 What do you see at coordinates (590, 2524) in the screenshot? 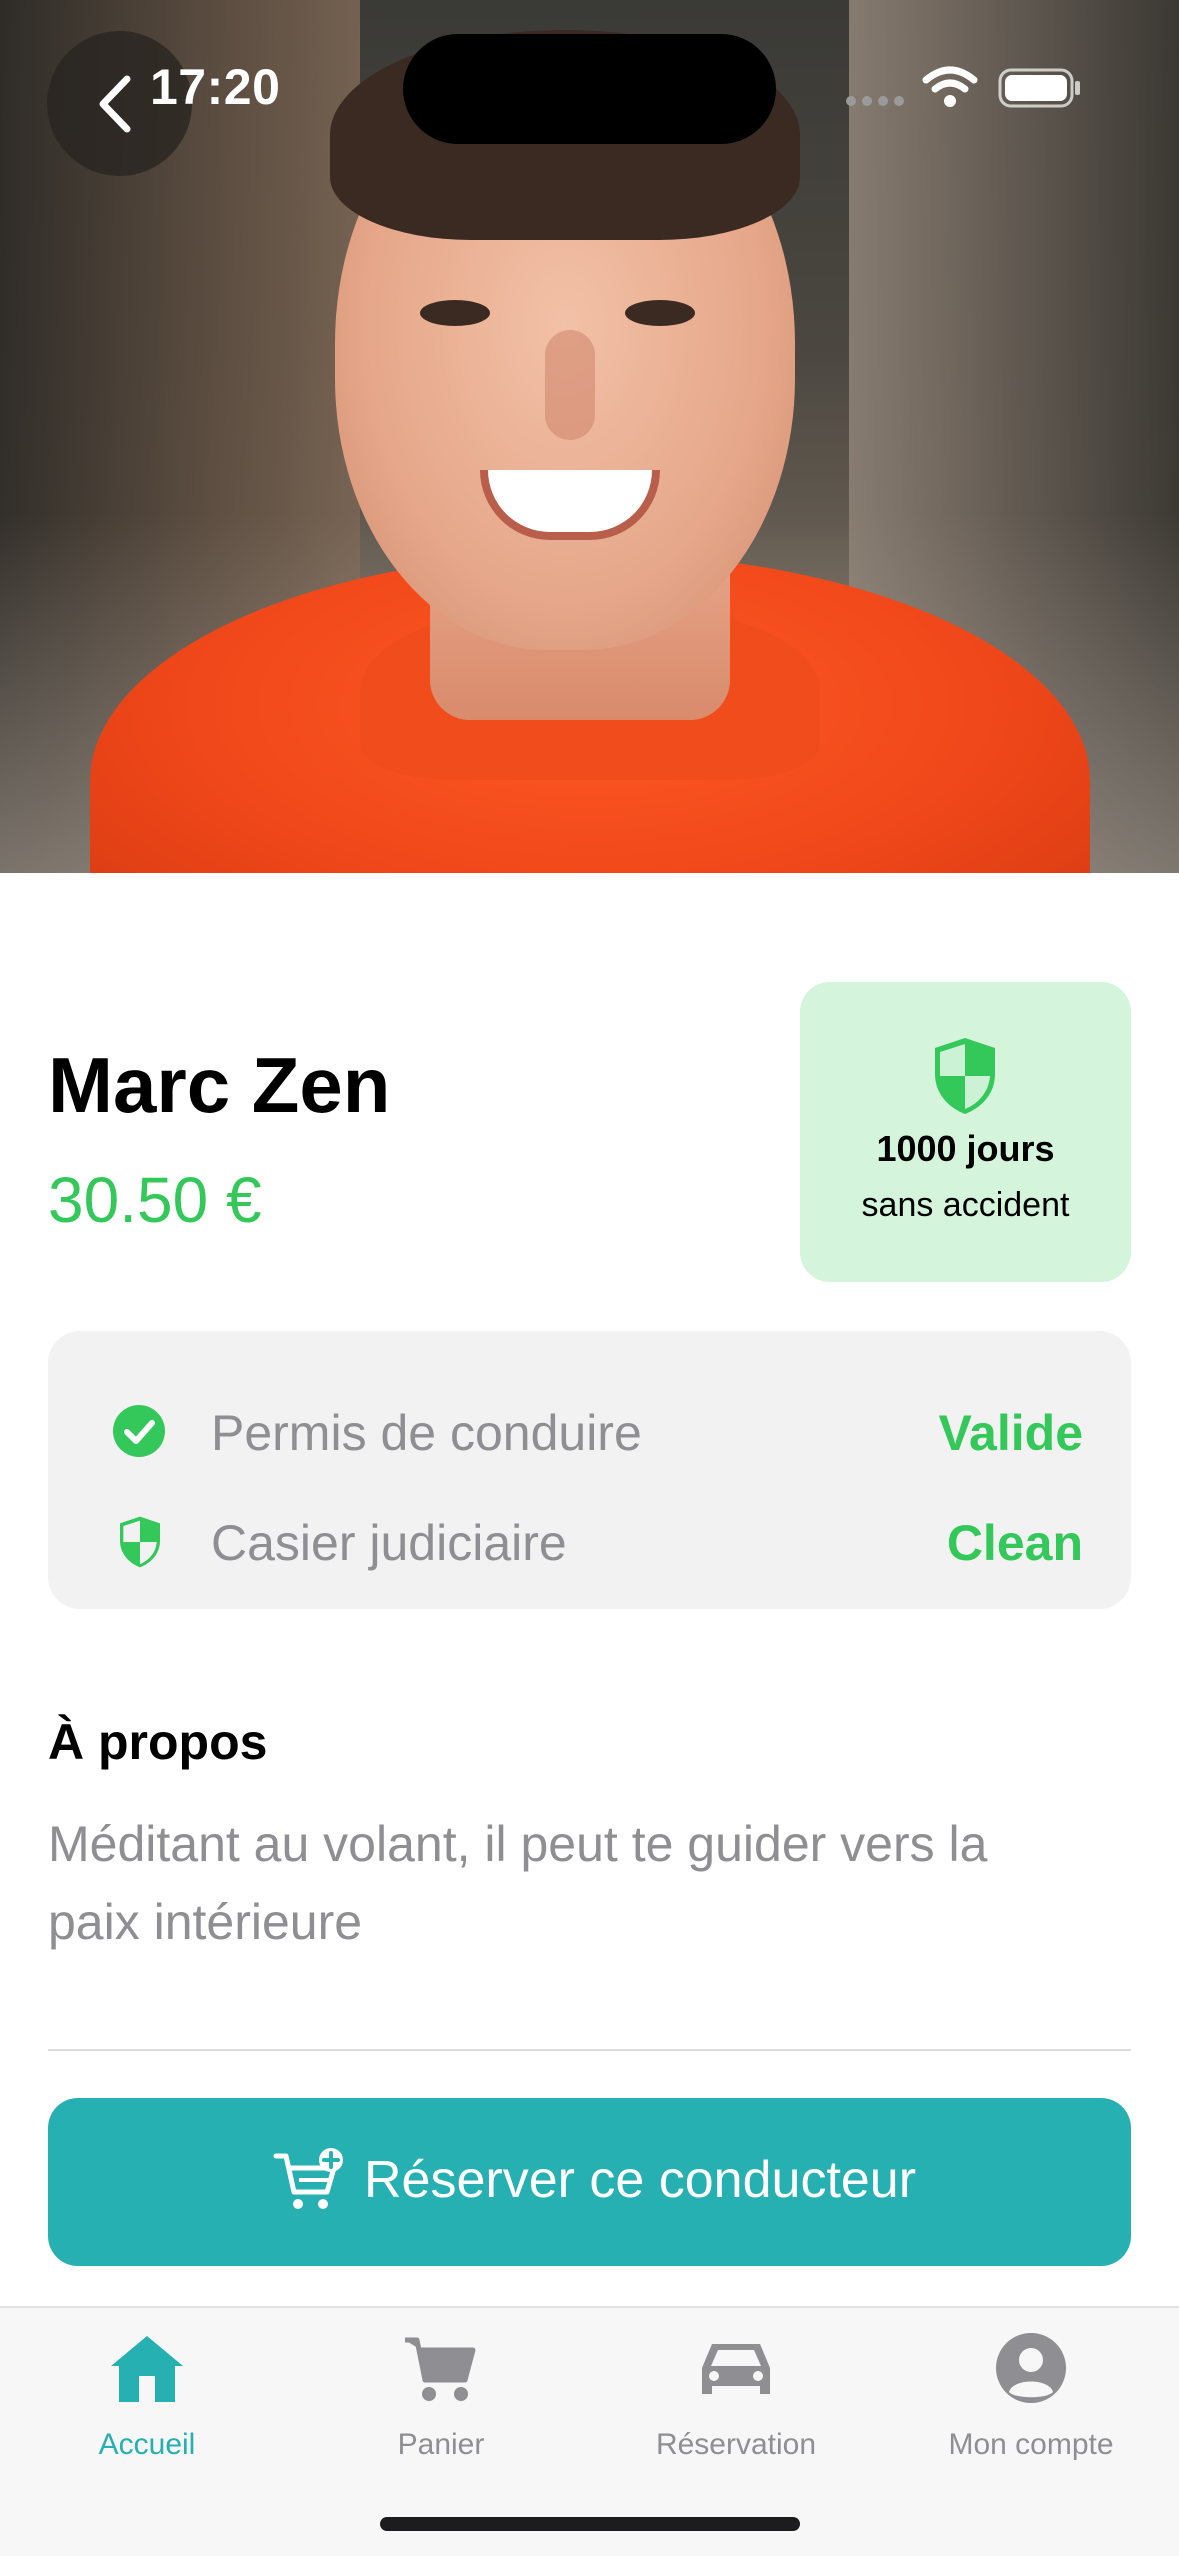
I see `home-indicator` at bounding box center [590, 2524].